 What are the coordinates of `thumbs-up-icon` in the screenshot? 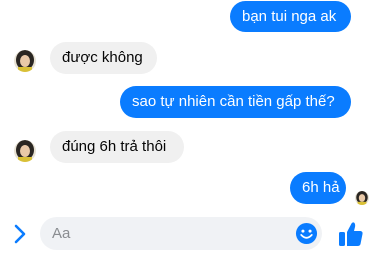 It's located at (351, 234).